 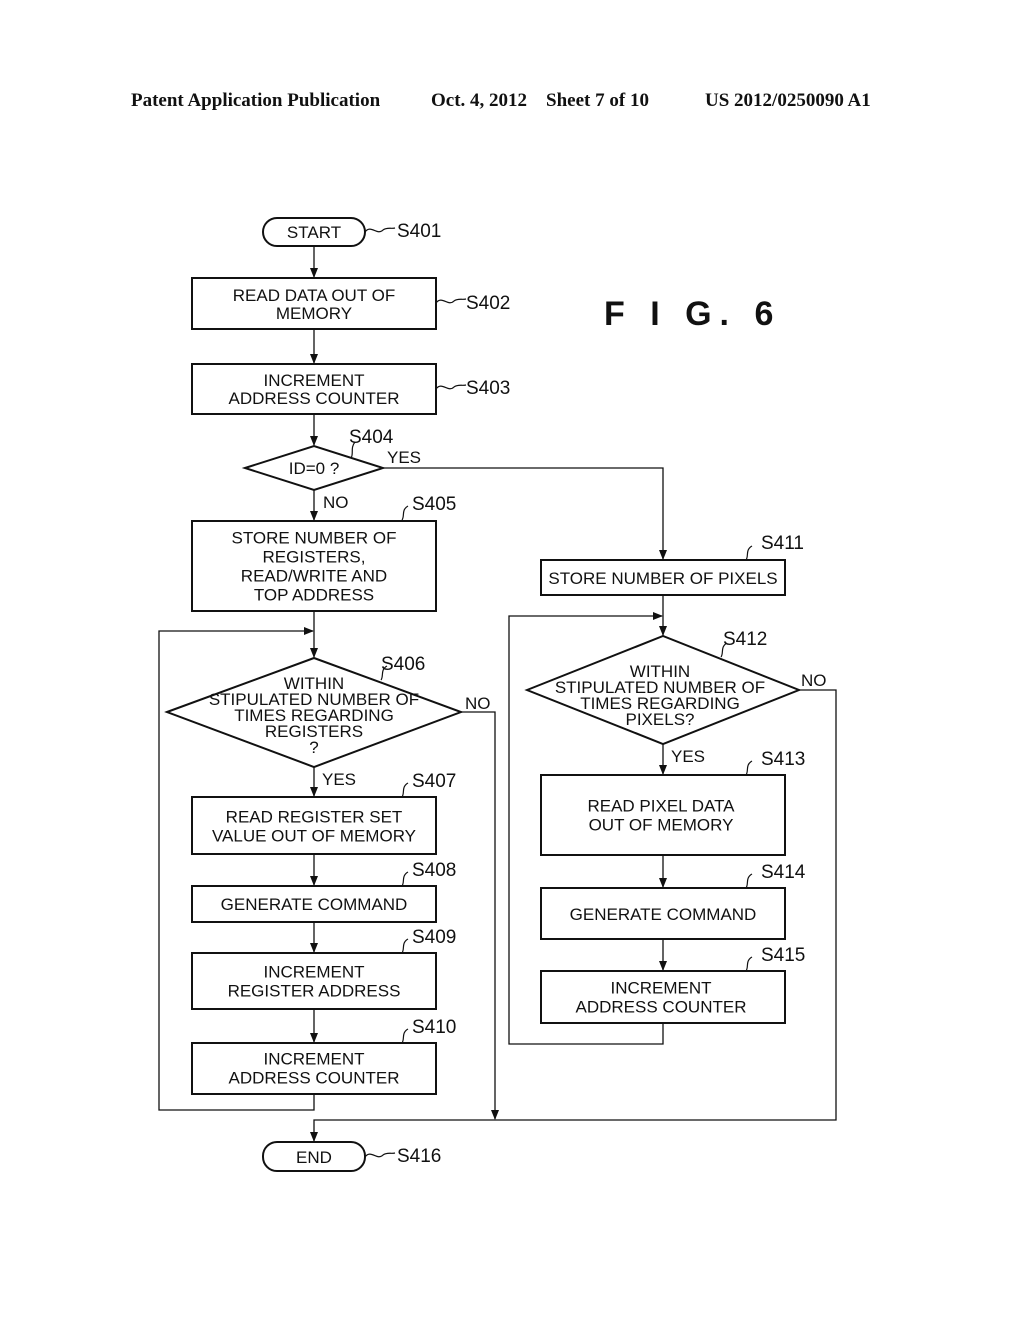 I want to click on step-text-line: OUT OF MEMORY, so click(x=661, y=825).